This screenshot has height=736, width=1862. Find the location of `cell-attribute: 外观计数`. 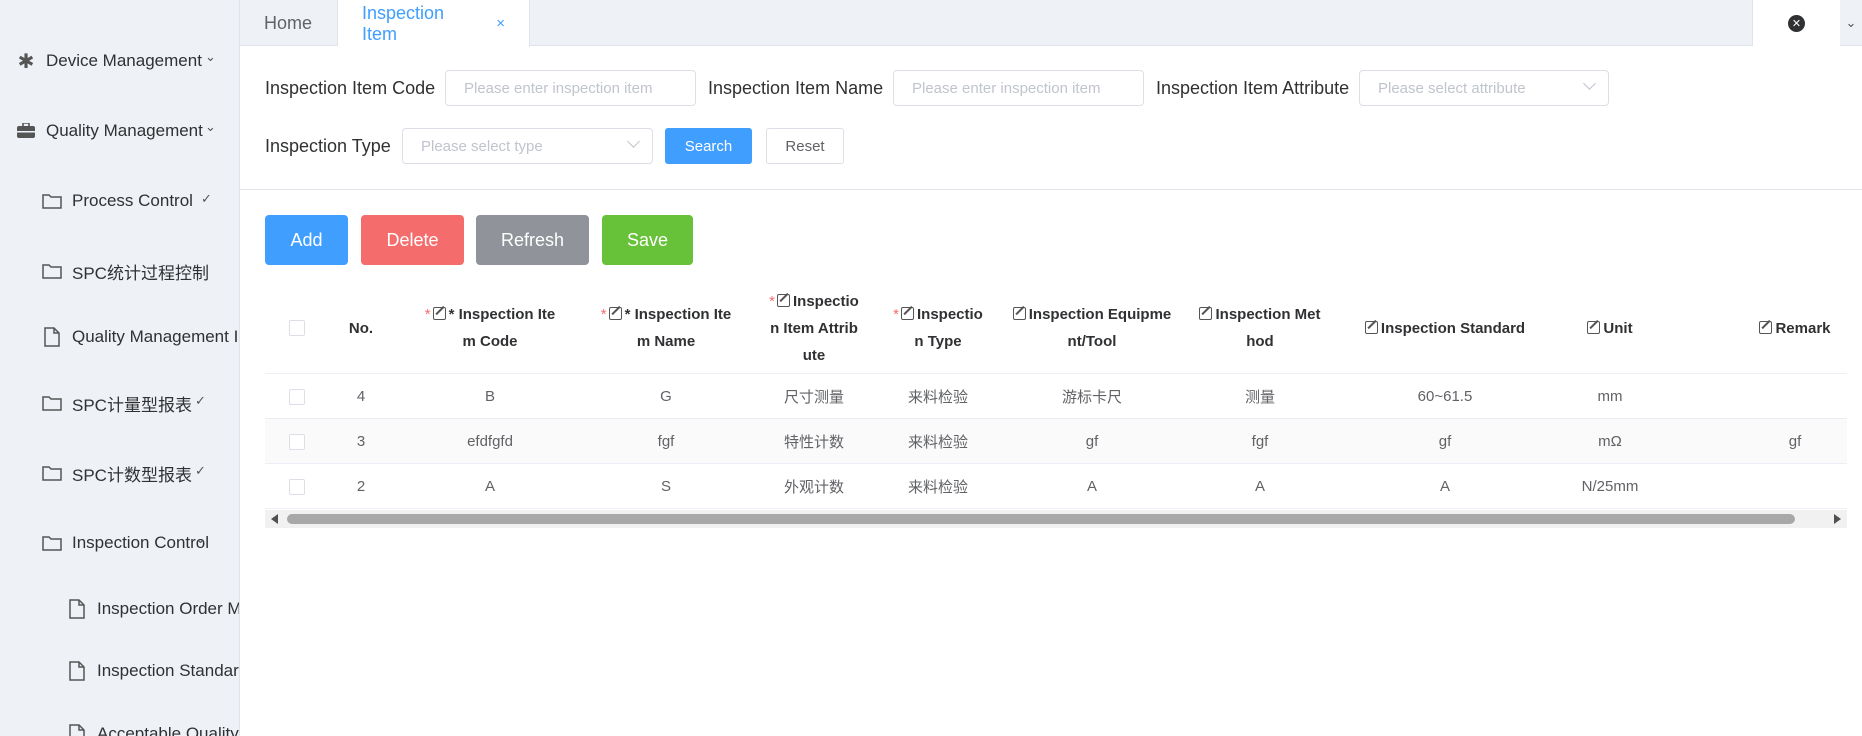

cell-attribute: 外观计数 is located at coordinates (814, 486).